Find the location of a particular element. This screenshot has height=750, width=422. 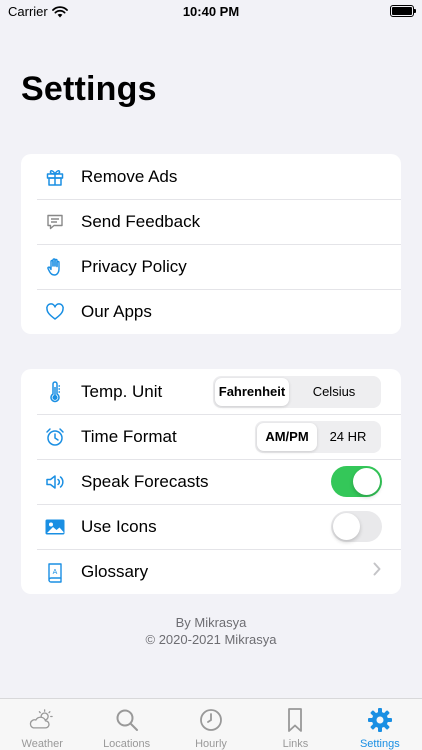

send-feedback-label: Send Feedback is located at coordinates (141, 221).